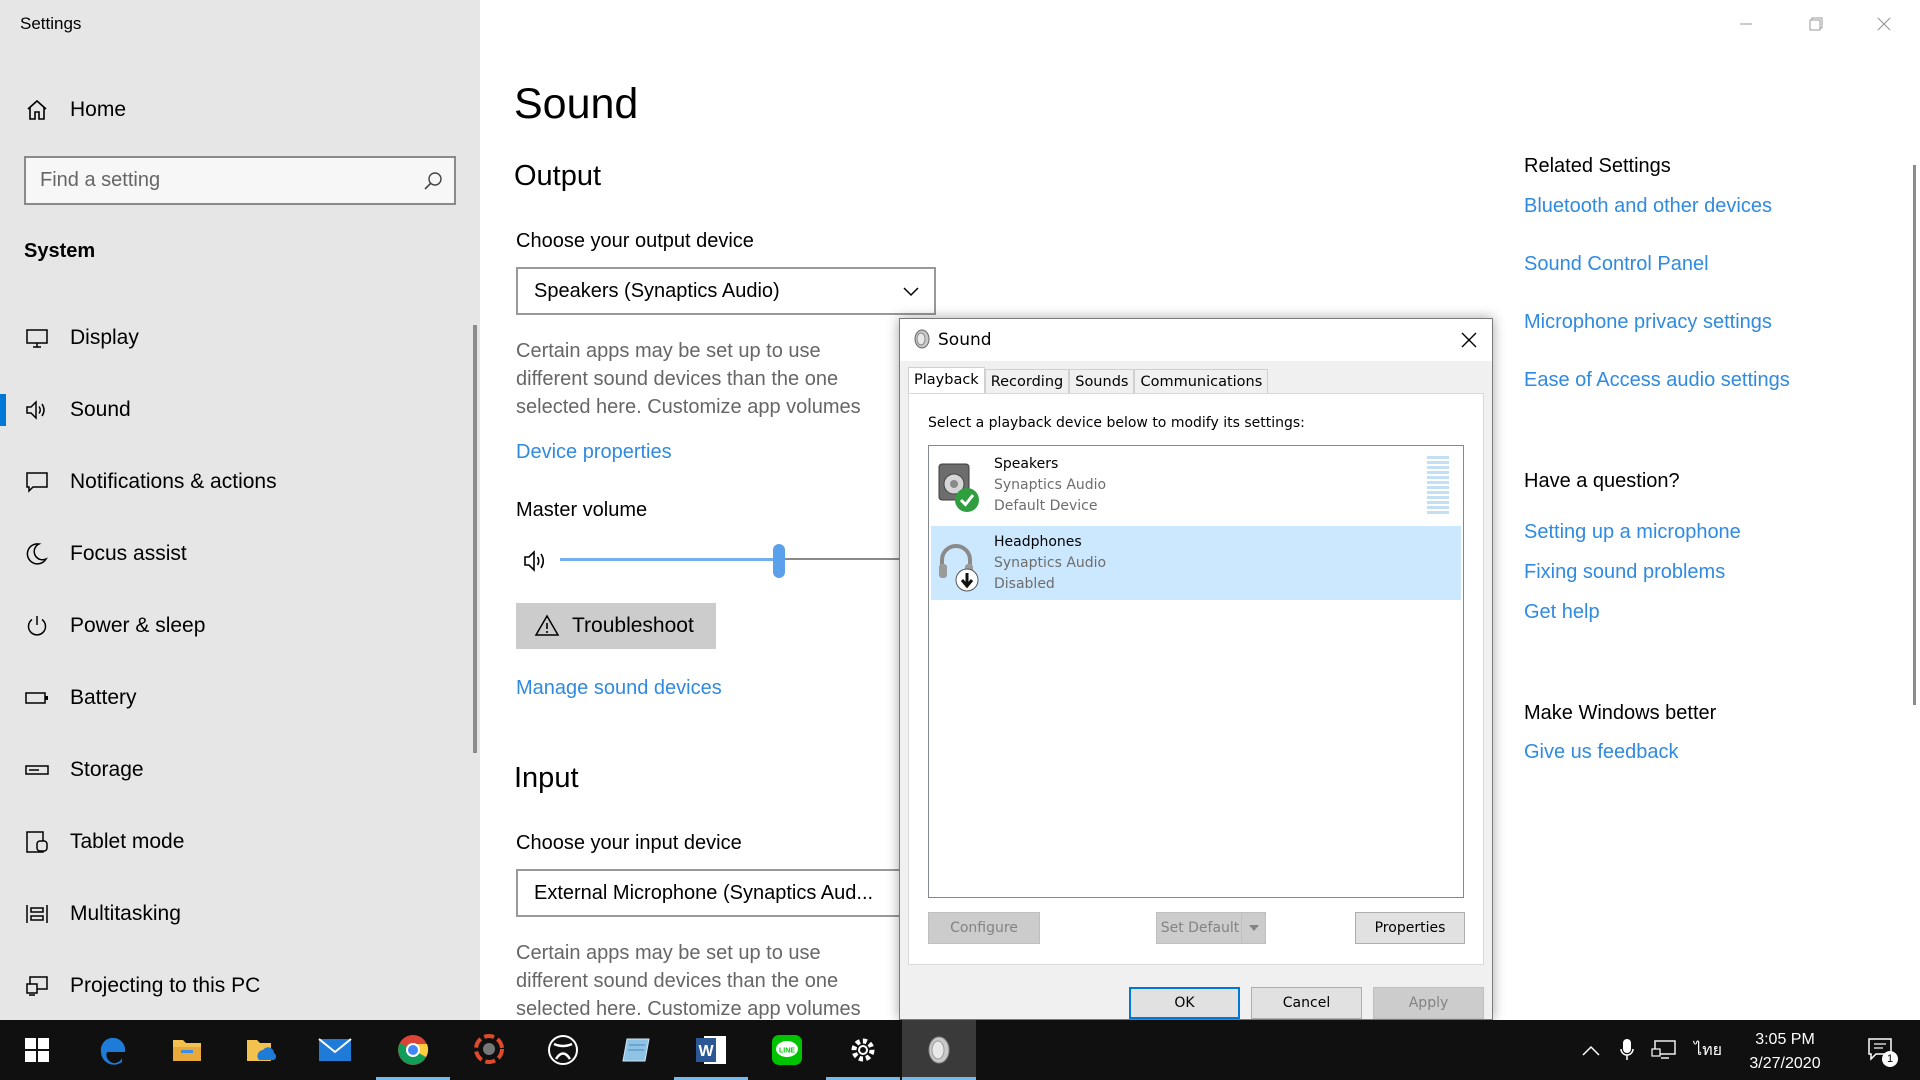 Image resolution: width=1920 pixels, height=1080 pixels. What do you see at coordinates (475, 539) in the screenshot?
I see `sidebar-scrollbar` at bounding box center [475, 539].